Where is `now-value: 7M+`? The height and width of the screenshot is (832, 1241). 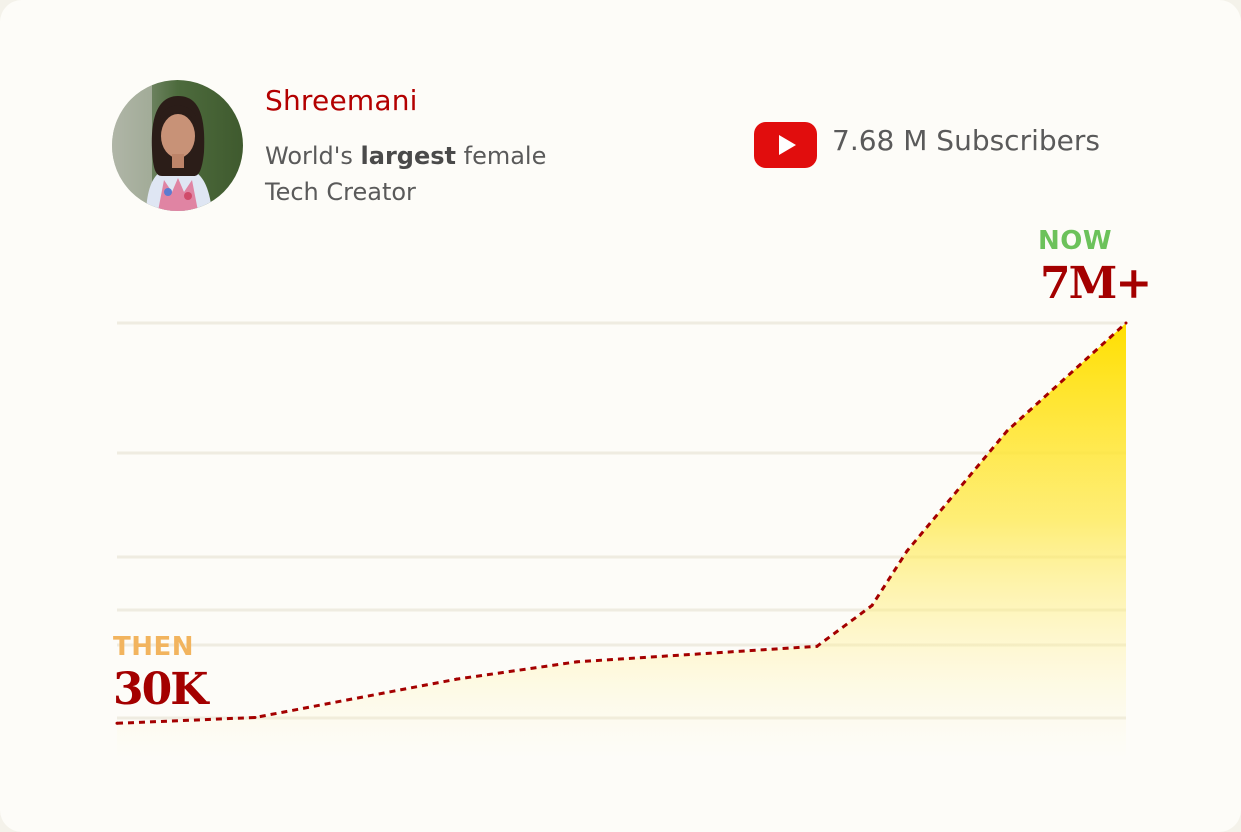 now-value: 7M+ is located at coordinates (1096, 283).